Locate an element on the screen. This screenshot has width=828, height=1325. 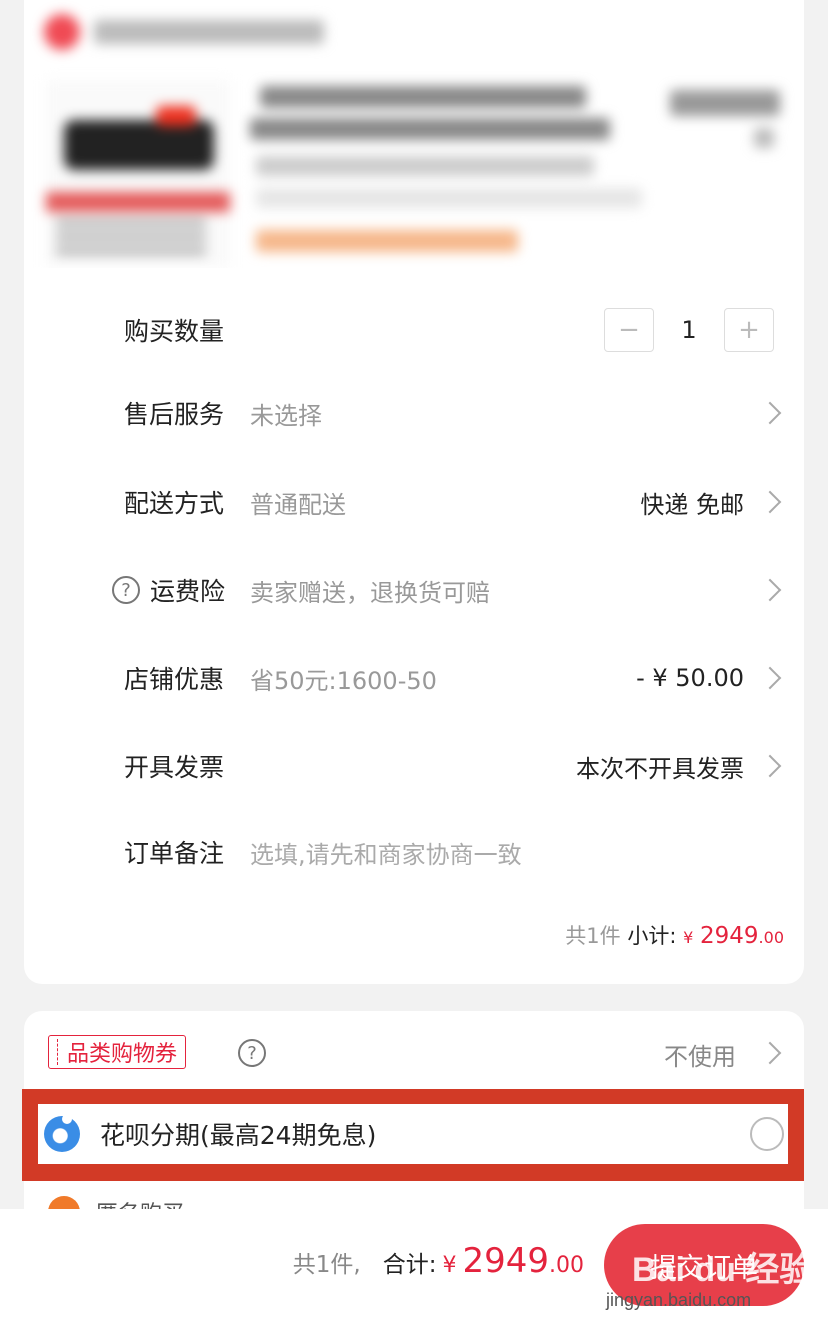
quantity-label: 购买数量 is located at coordinates (174, 331).